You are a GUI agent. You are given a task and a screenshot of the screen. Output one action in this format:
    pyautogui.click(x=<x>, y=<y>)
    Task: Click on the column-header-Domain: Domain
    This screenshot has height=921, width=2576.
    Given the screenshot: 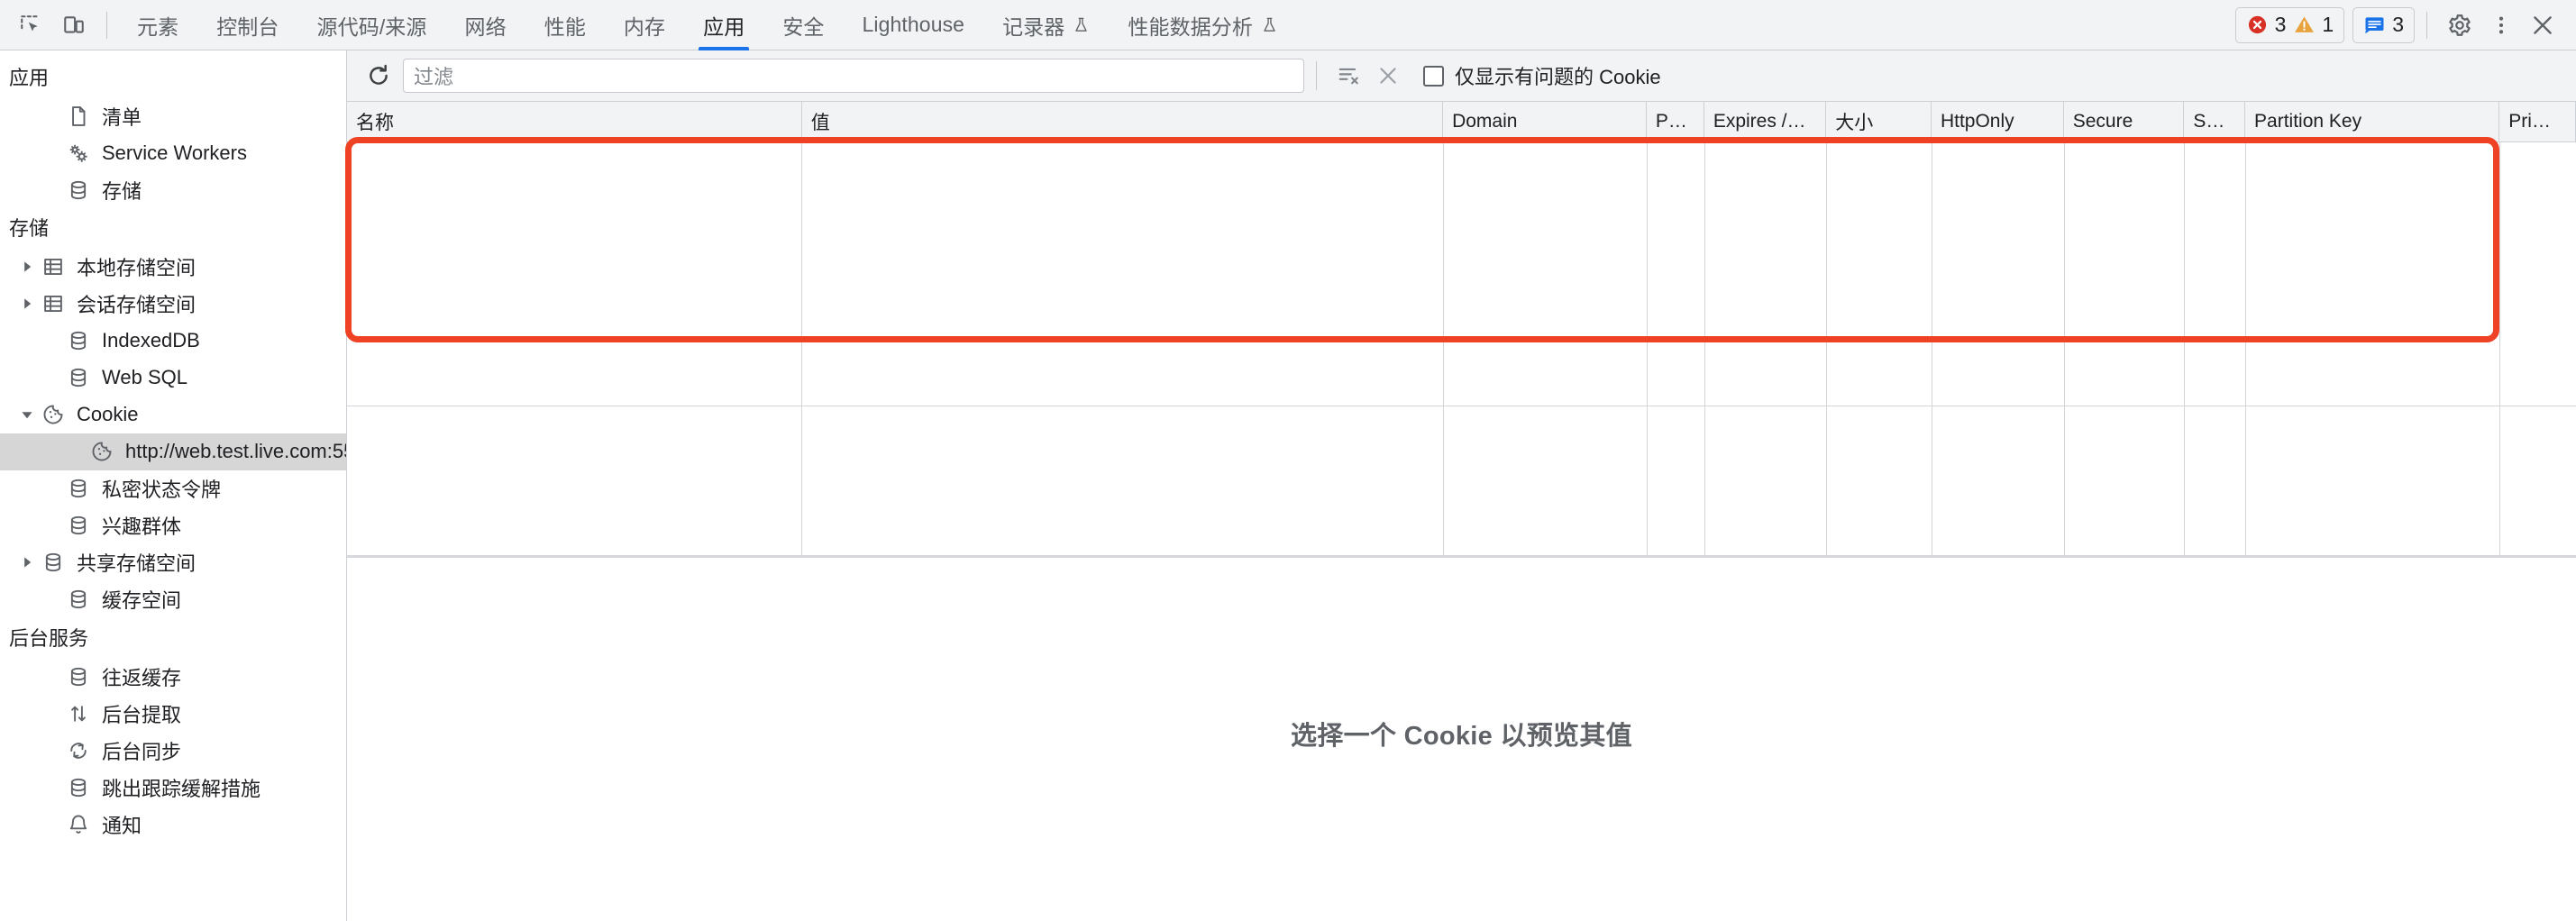 What is the action you would take?
    pyautogui.click(x=1544, y=122)
    